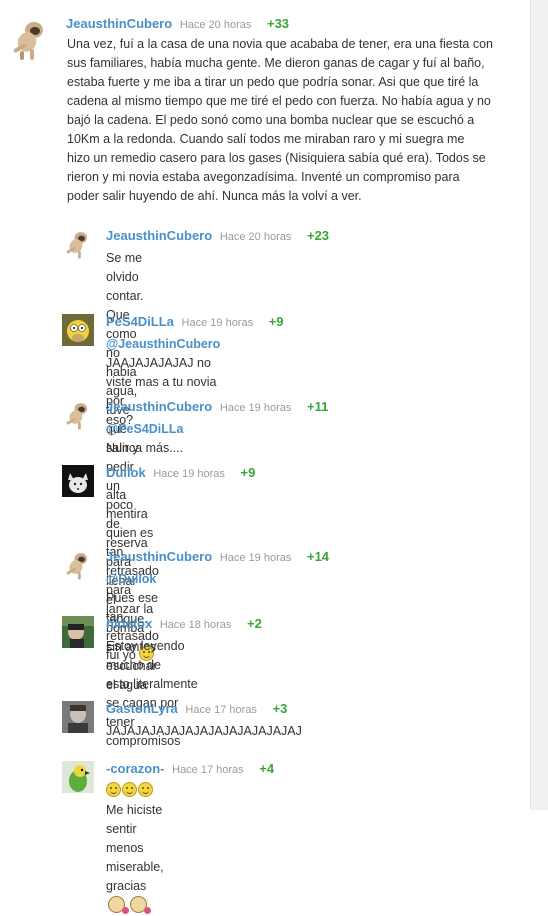  I want to click on reply-meta: JeausthinCubero Hace 19 horas +14, so click(217, 557).